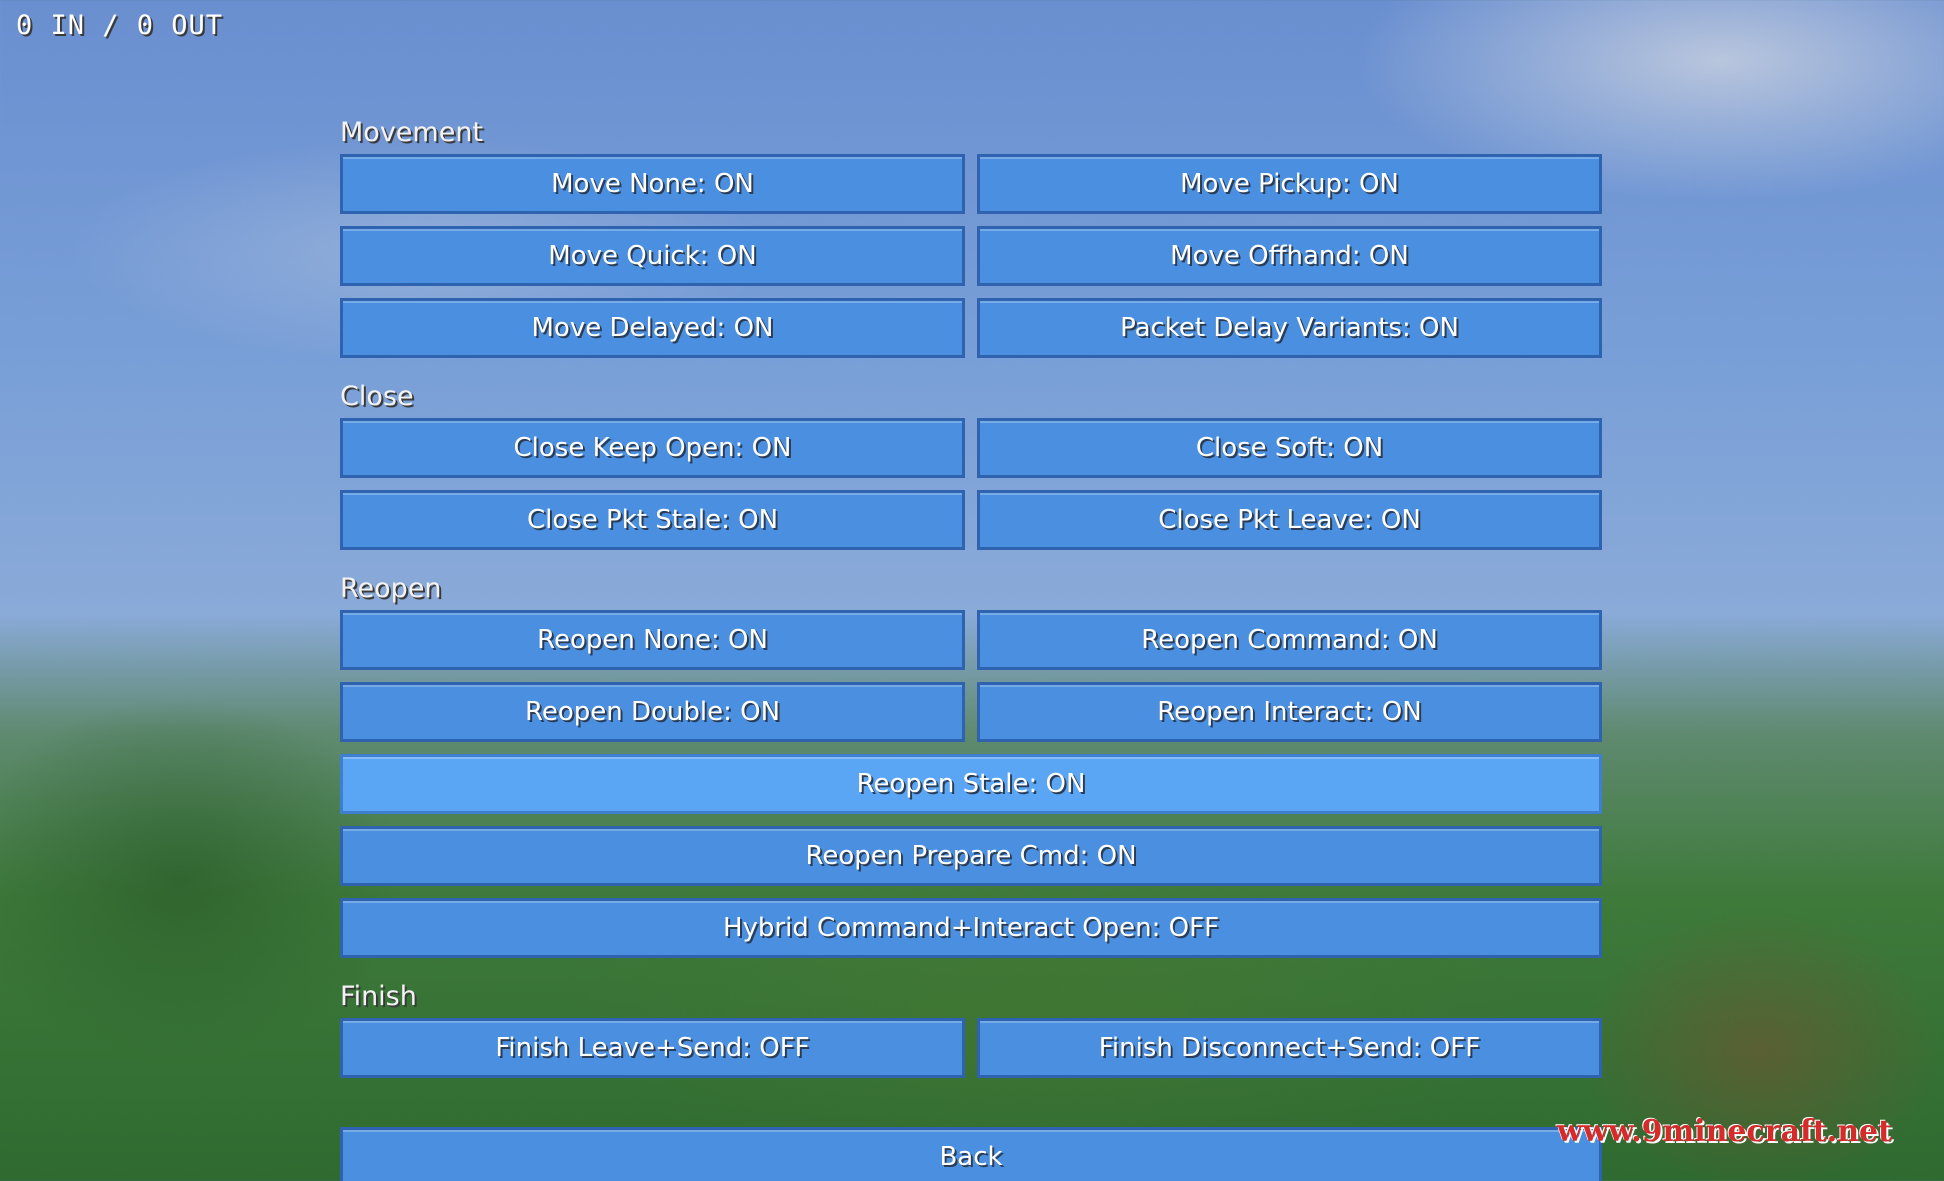  Describe the element at coordinates (1289, 712) in the screenshot. I see `reopen-interact-button: Reopen Interact: ON` at that location.